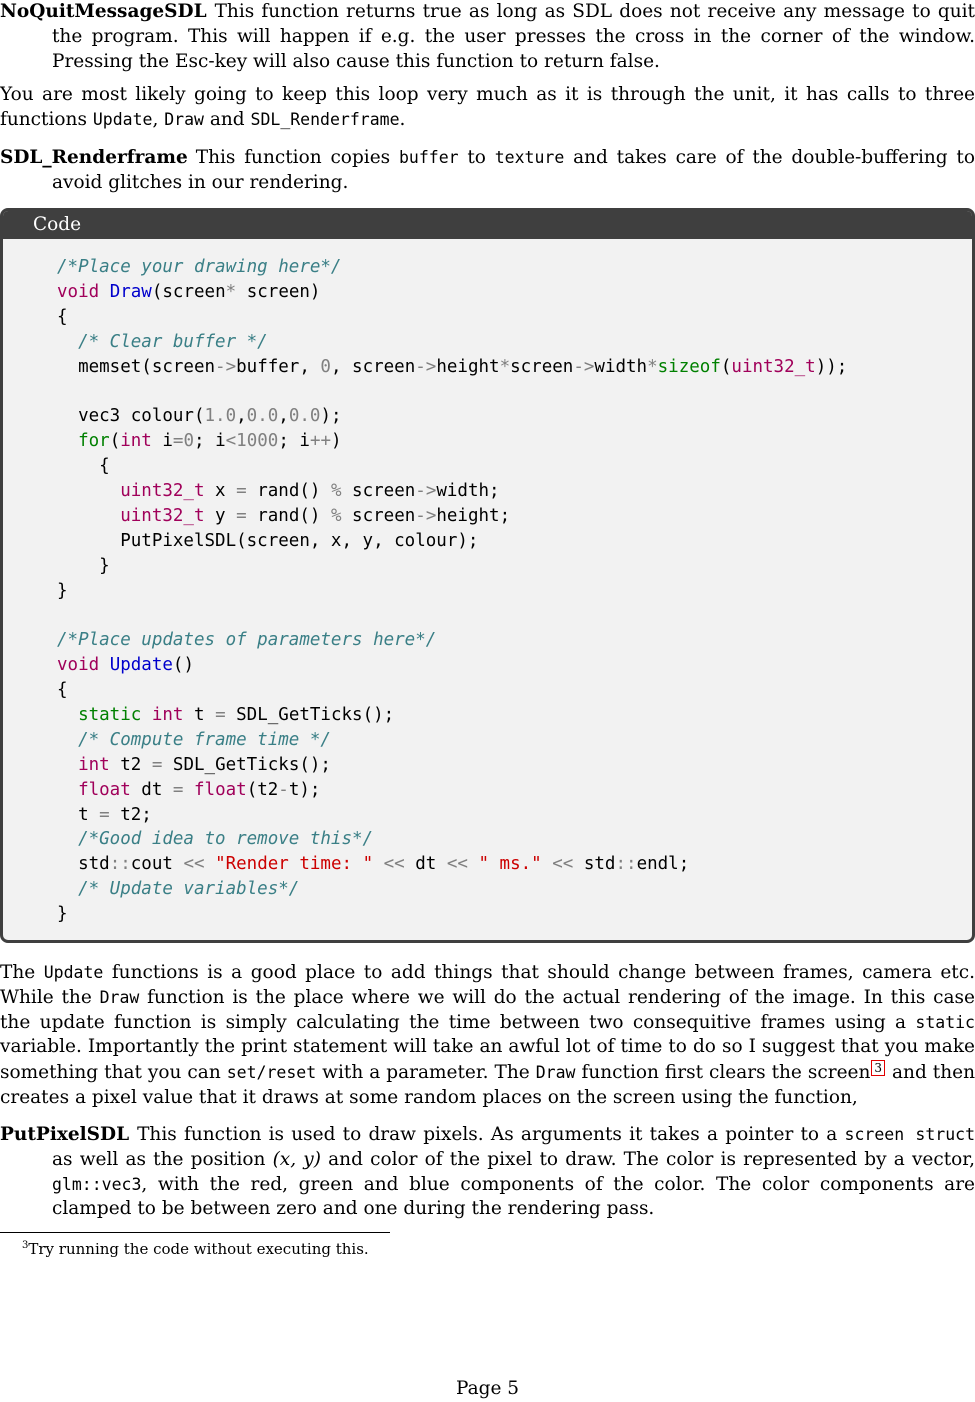  What do you see at coordinates (215, 839) in the screenshot?
I see `code-comment: /*Good idea to remove this*/` at bounding box center [215, 839].